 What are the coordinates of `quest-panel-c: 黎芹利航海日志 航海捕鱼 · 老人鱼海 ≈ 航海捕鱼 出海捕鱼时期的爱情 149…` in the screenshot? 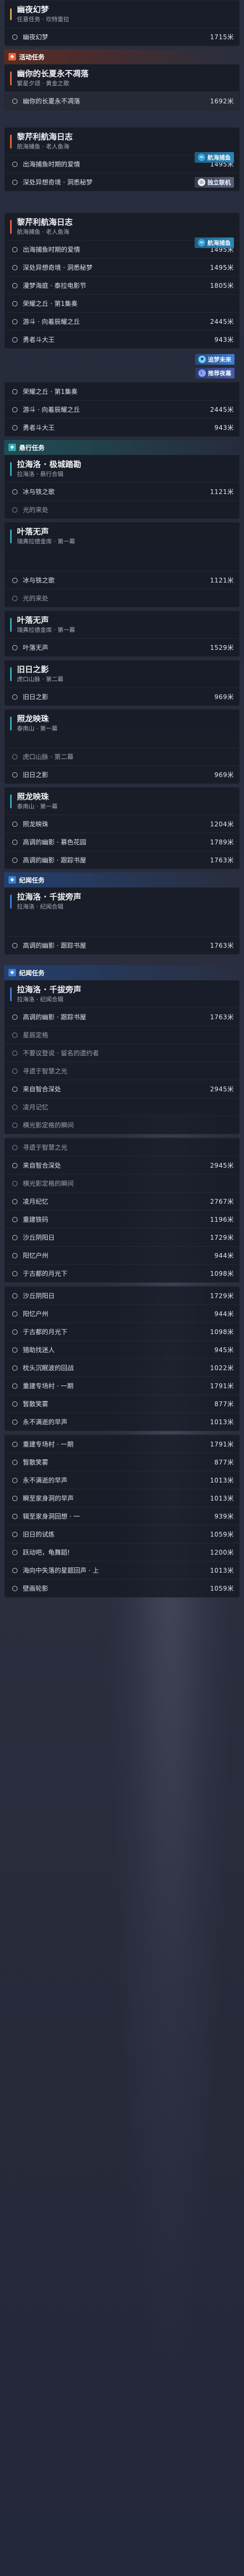 It's located at (122, 281).